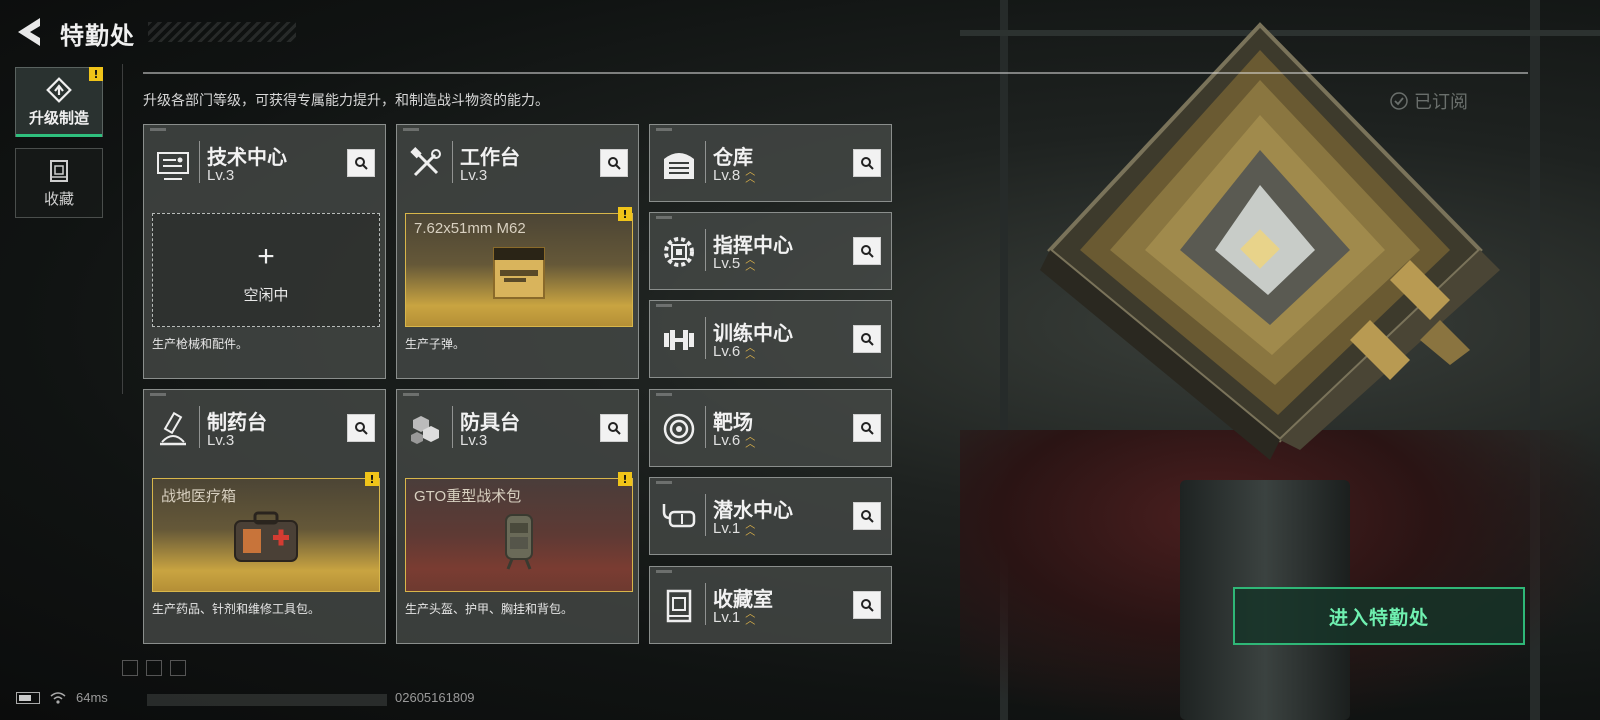 This screenshot has width=1600, height=720. I want to click on card-header: 技术中心 Lv.3, so click(264, 162).